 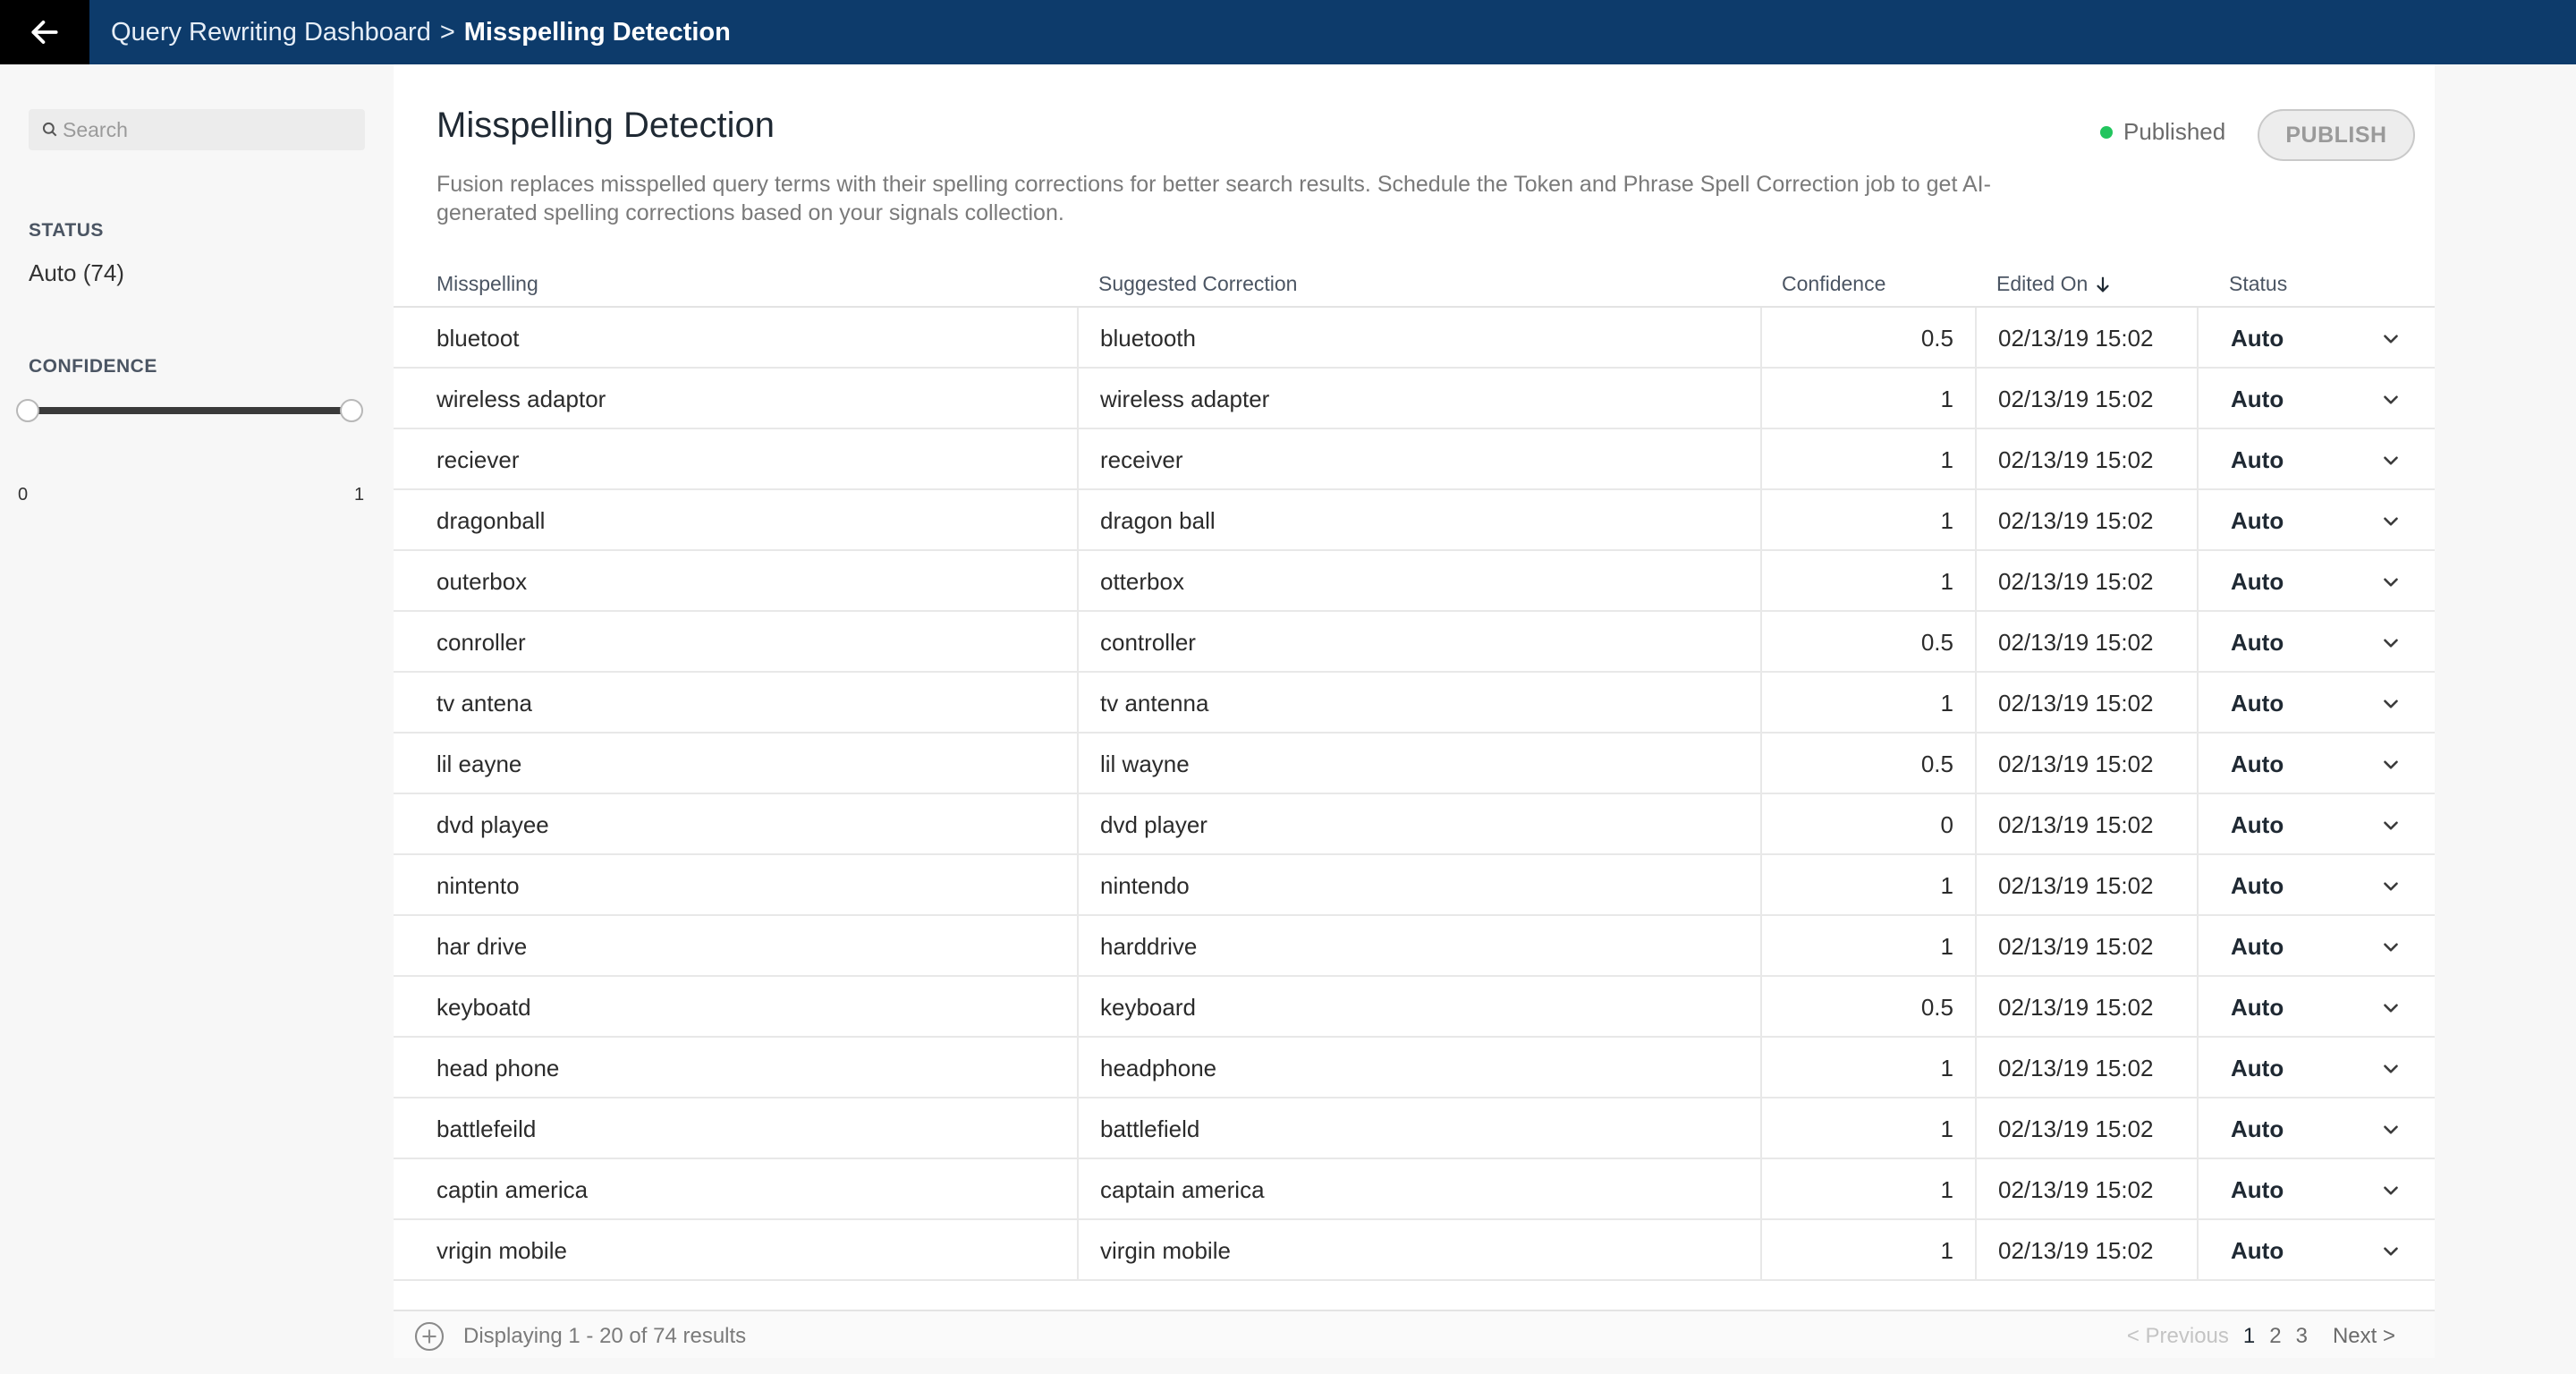 I want to click on pagination-previous: < Previous, so click(x=2178, y=1336).